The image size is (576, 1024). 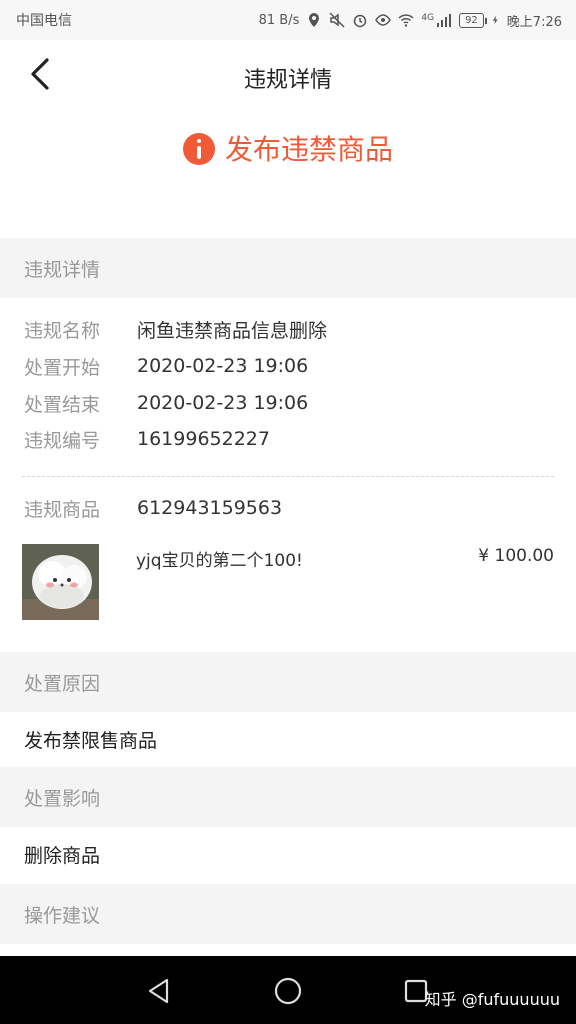 What do you see at coordinates (314, 20) in the screenshot?
I see `location-icon` at bounding box center [314, 20].